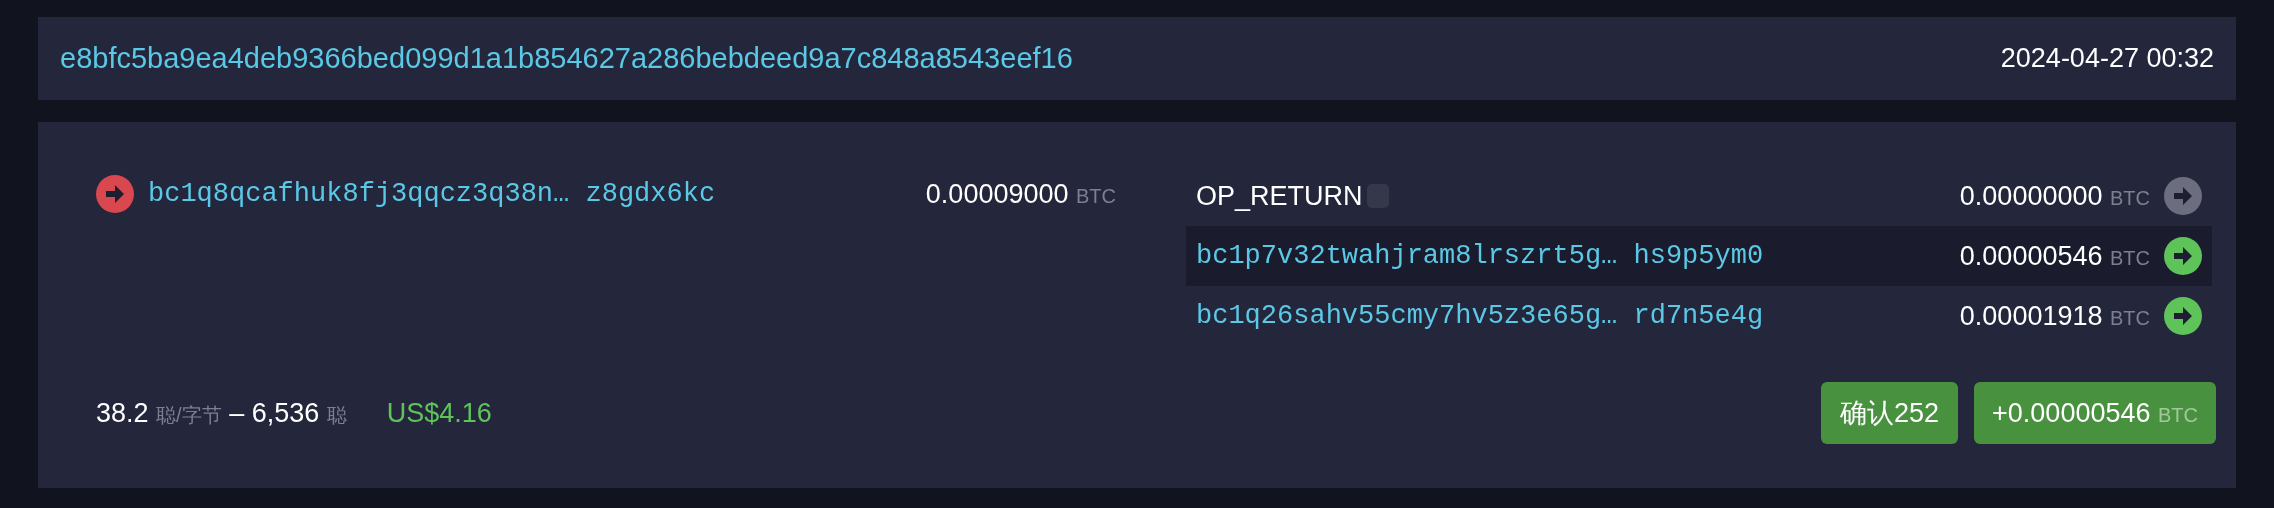  Describe the element at coordinates (1279, 196) in the screenshot. I see `op-return-label: OP_RETURN` at that location.